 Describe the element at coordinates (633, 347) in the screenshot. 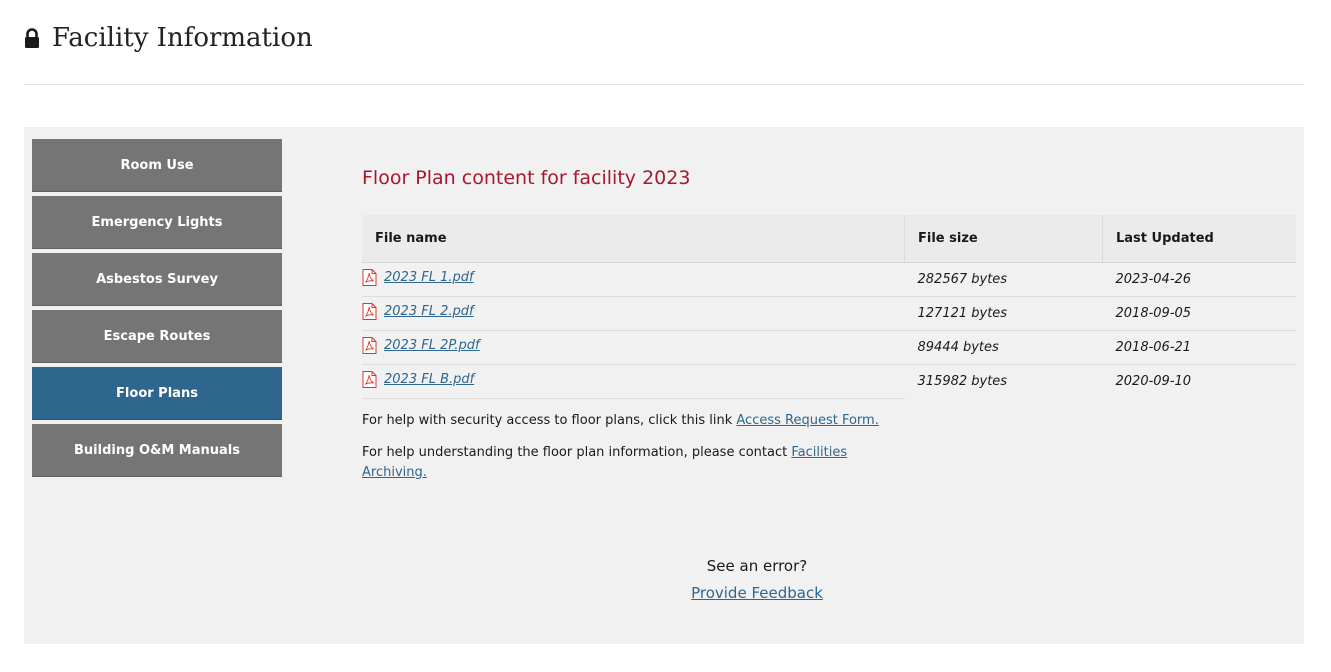

I see `file-name-cell: 2023 FL 2P.pdf` at that location.